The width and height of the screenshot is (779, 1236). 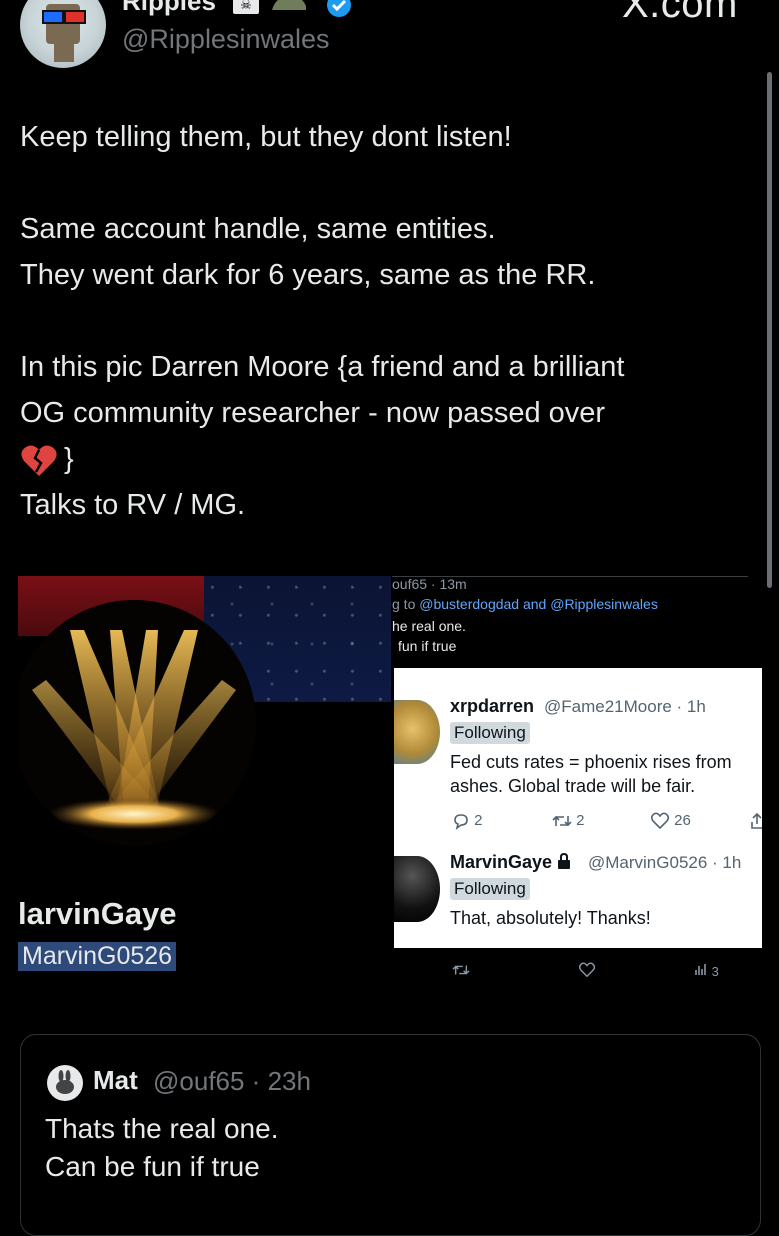 What do you see at coordinates (169, 8) in the screenshot?
I see `author-display-name: Ripples` at bounding box center [169, 8].